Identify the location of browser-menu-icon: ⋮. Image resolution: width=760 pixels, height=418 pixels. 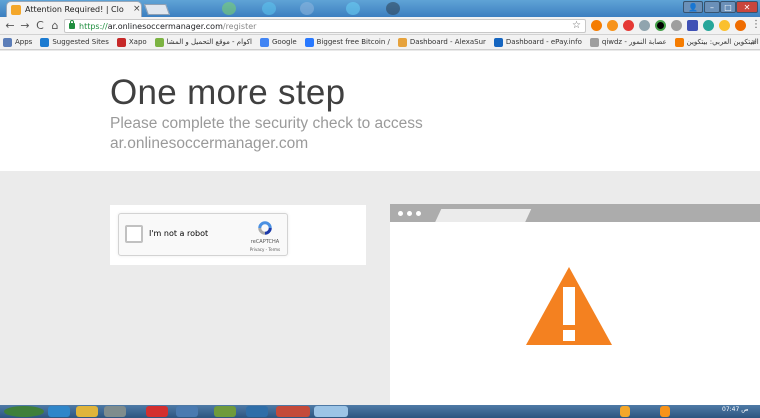
(755, 24).